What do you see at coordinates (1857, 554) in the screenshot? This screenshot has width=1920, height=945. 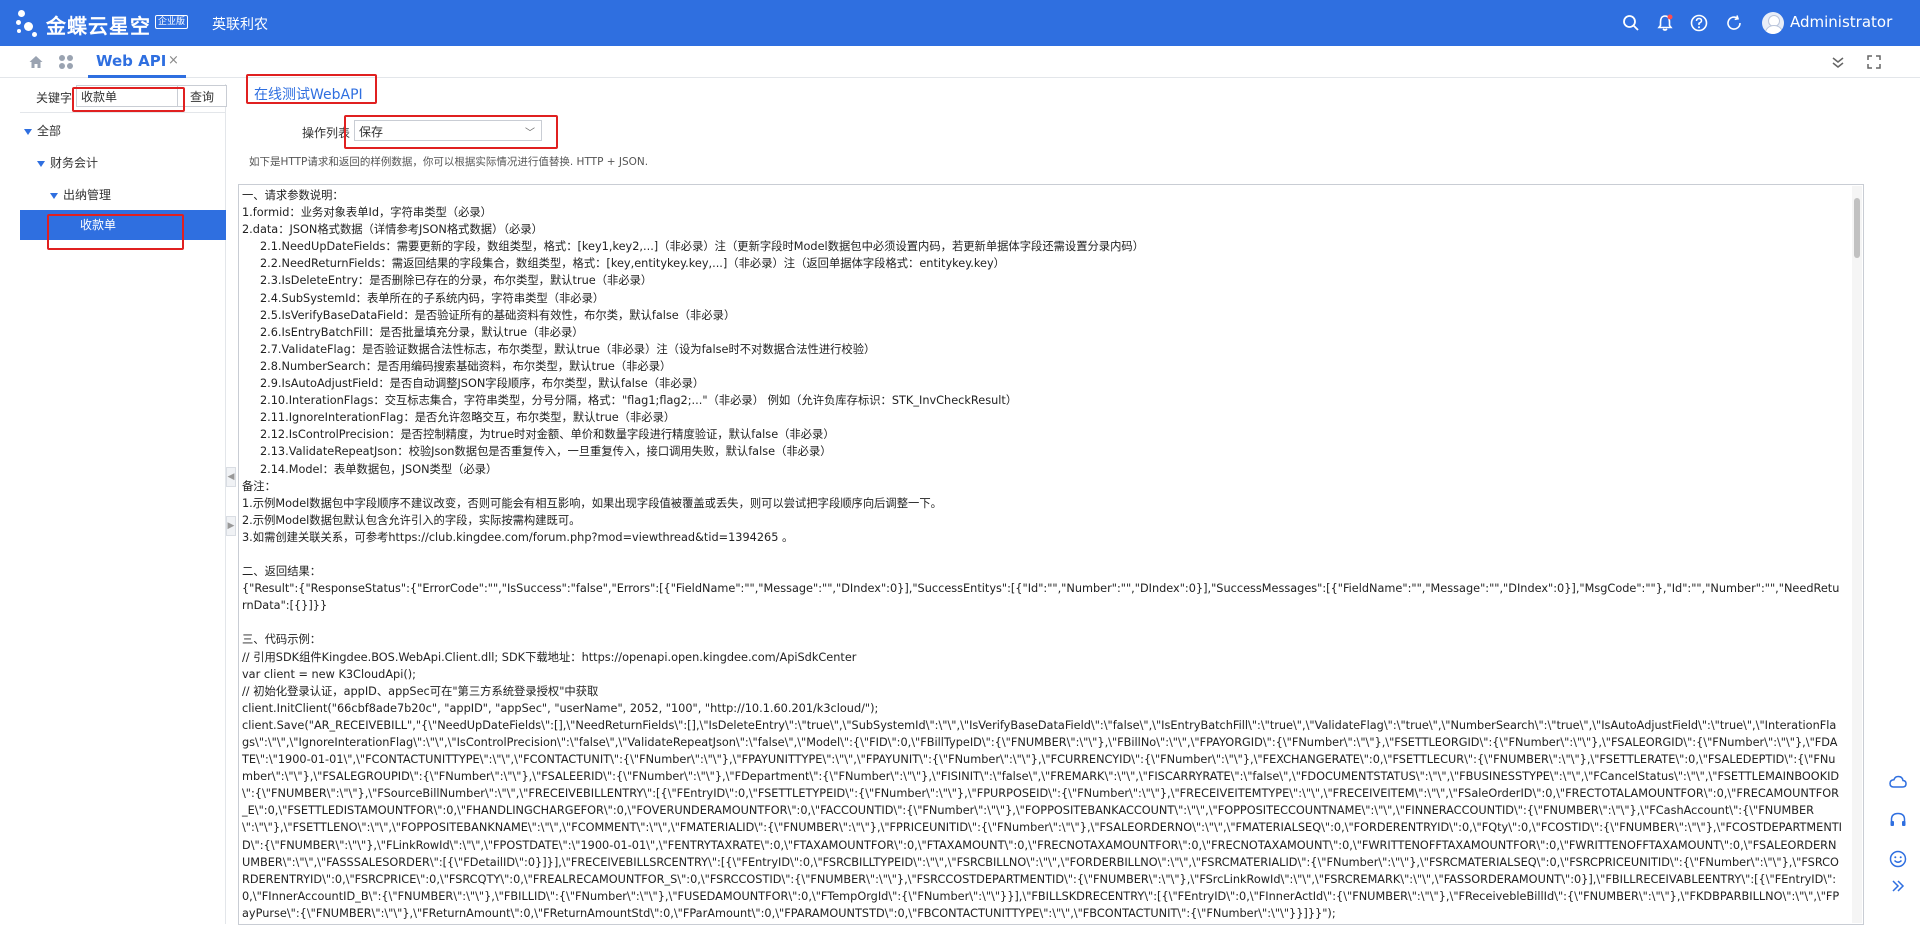 I see `vertical-scrollbar` at bounding box center [1857, 554].